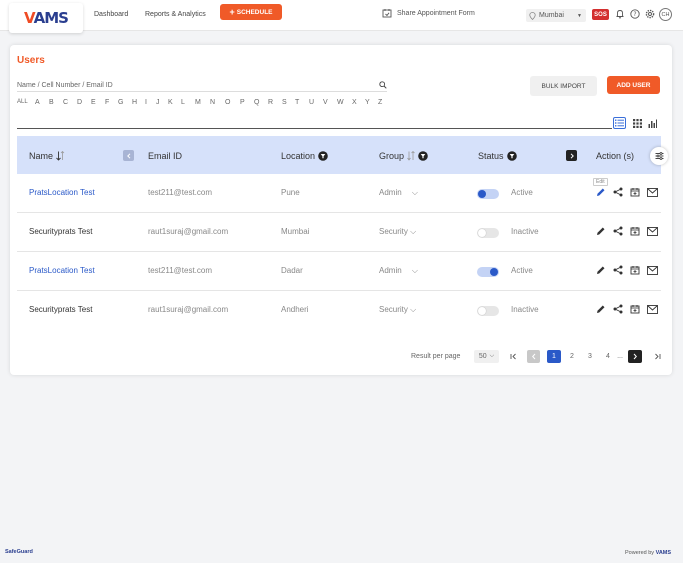 The height and width of the screenshot is (563, 683). Describe the element at coordinates (288, 102) in the screenshot. I see `alpha-s: S` at that location.